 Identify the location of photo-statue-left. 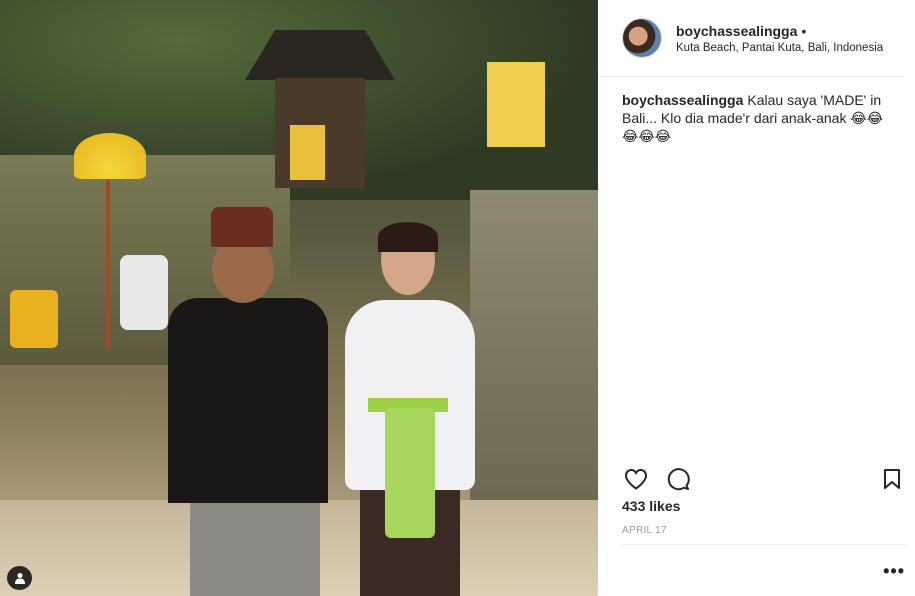
(34, 319).